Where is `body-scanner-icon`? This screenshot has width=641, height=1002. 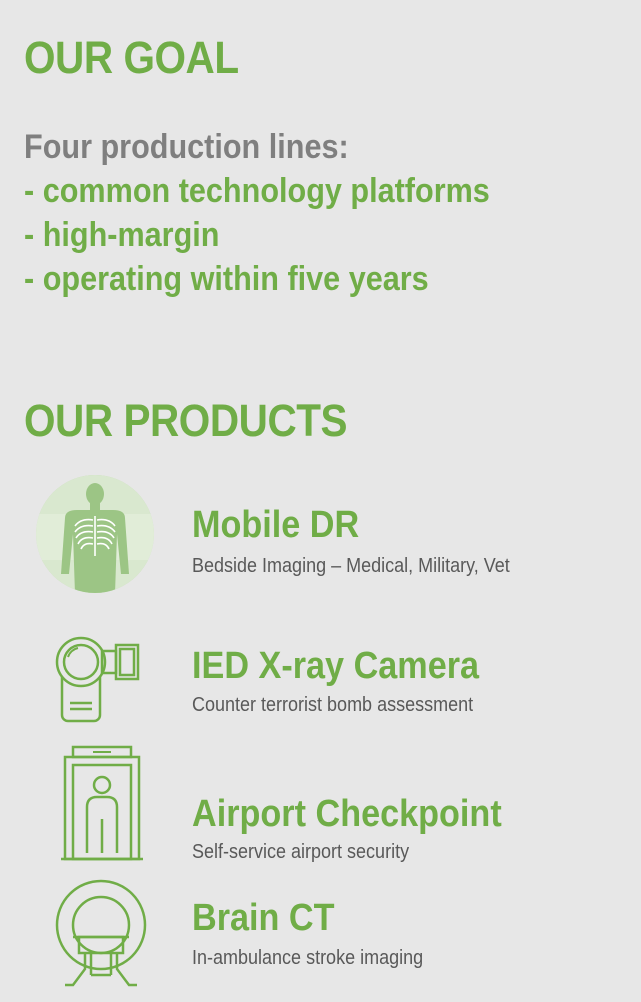
body-scanner-icon is located at coordinates (102, 803).